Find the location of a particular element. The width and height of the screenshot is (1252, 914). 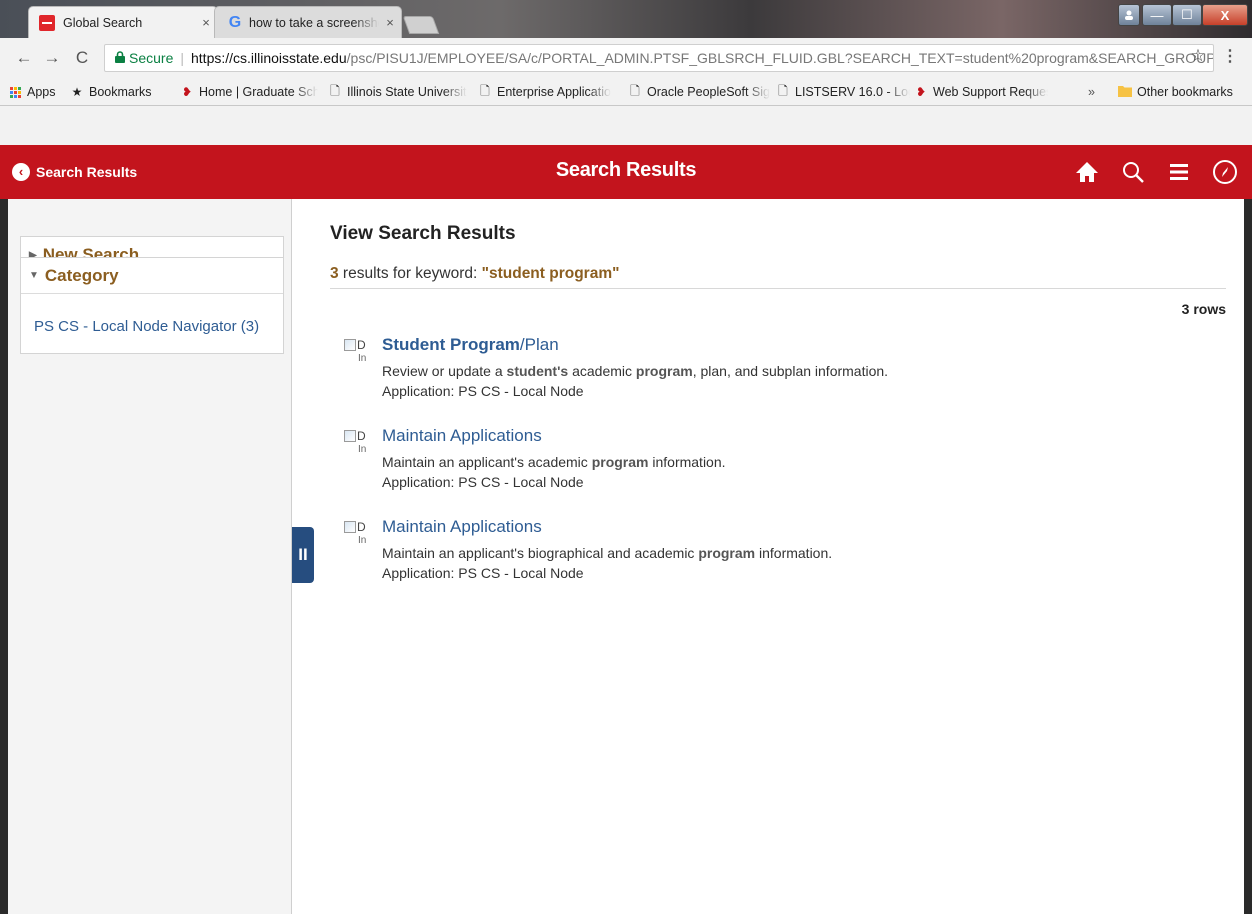

bookmark-listserv: 🗋 LISTSERV 16.0 - Logo is located at coordinates (843, 92).